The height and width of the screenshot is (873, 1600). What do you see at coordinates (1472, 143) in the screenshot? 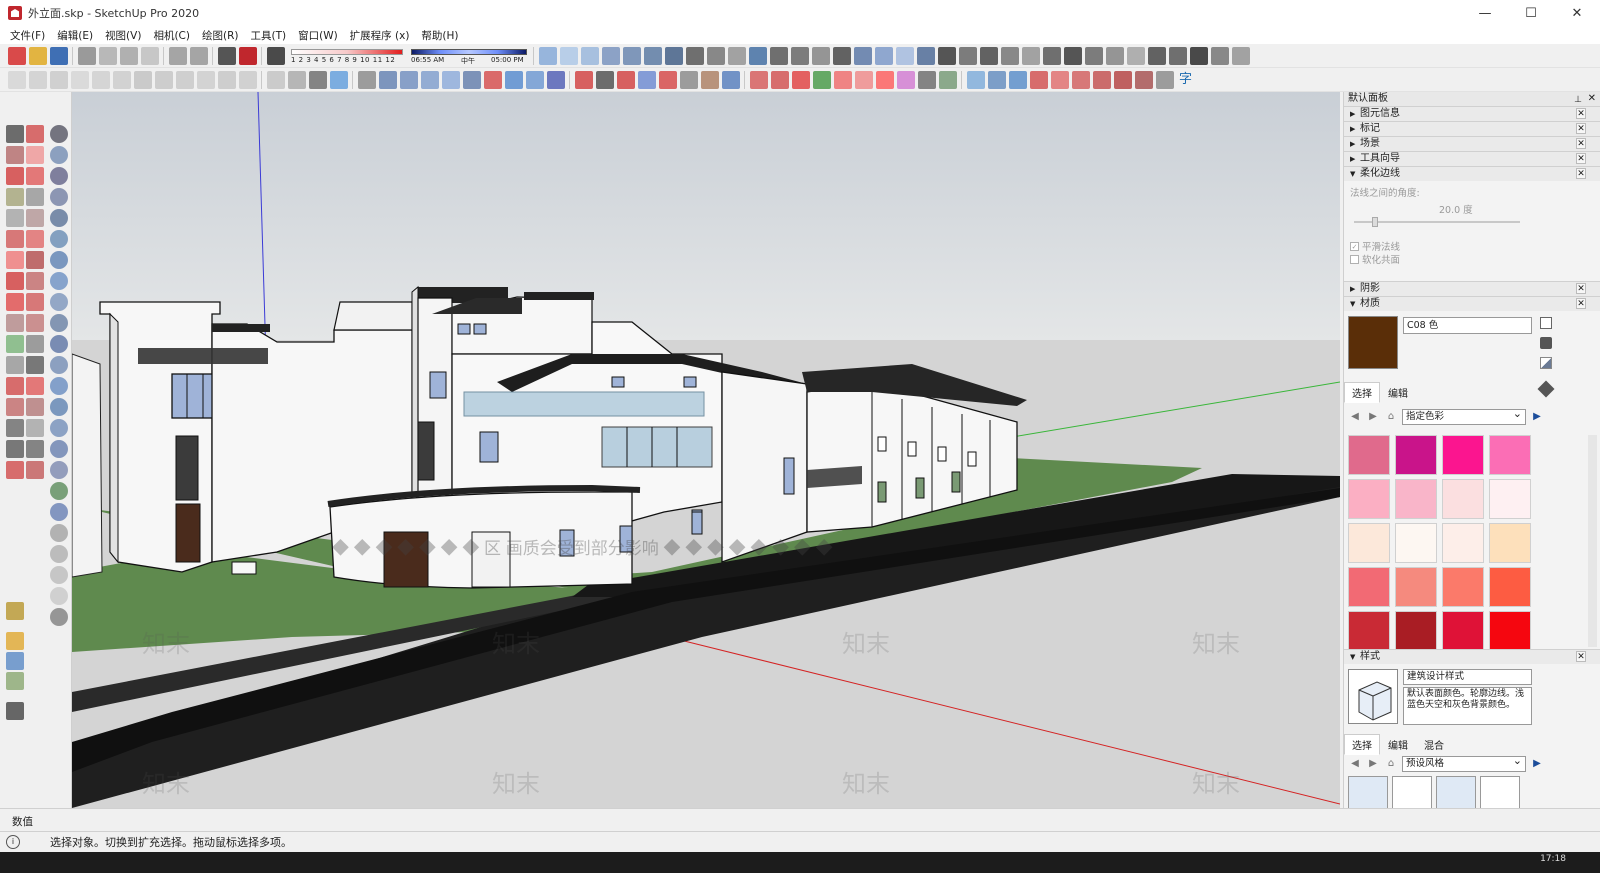
I see `section-scenes: ▶ 场景 ✕` at bounding box center [1472, 143].